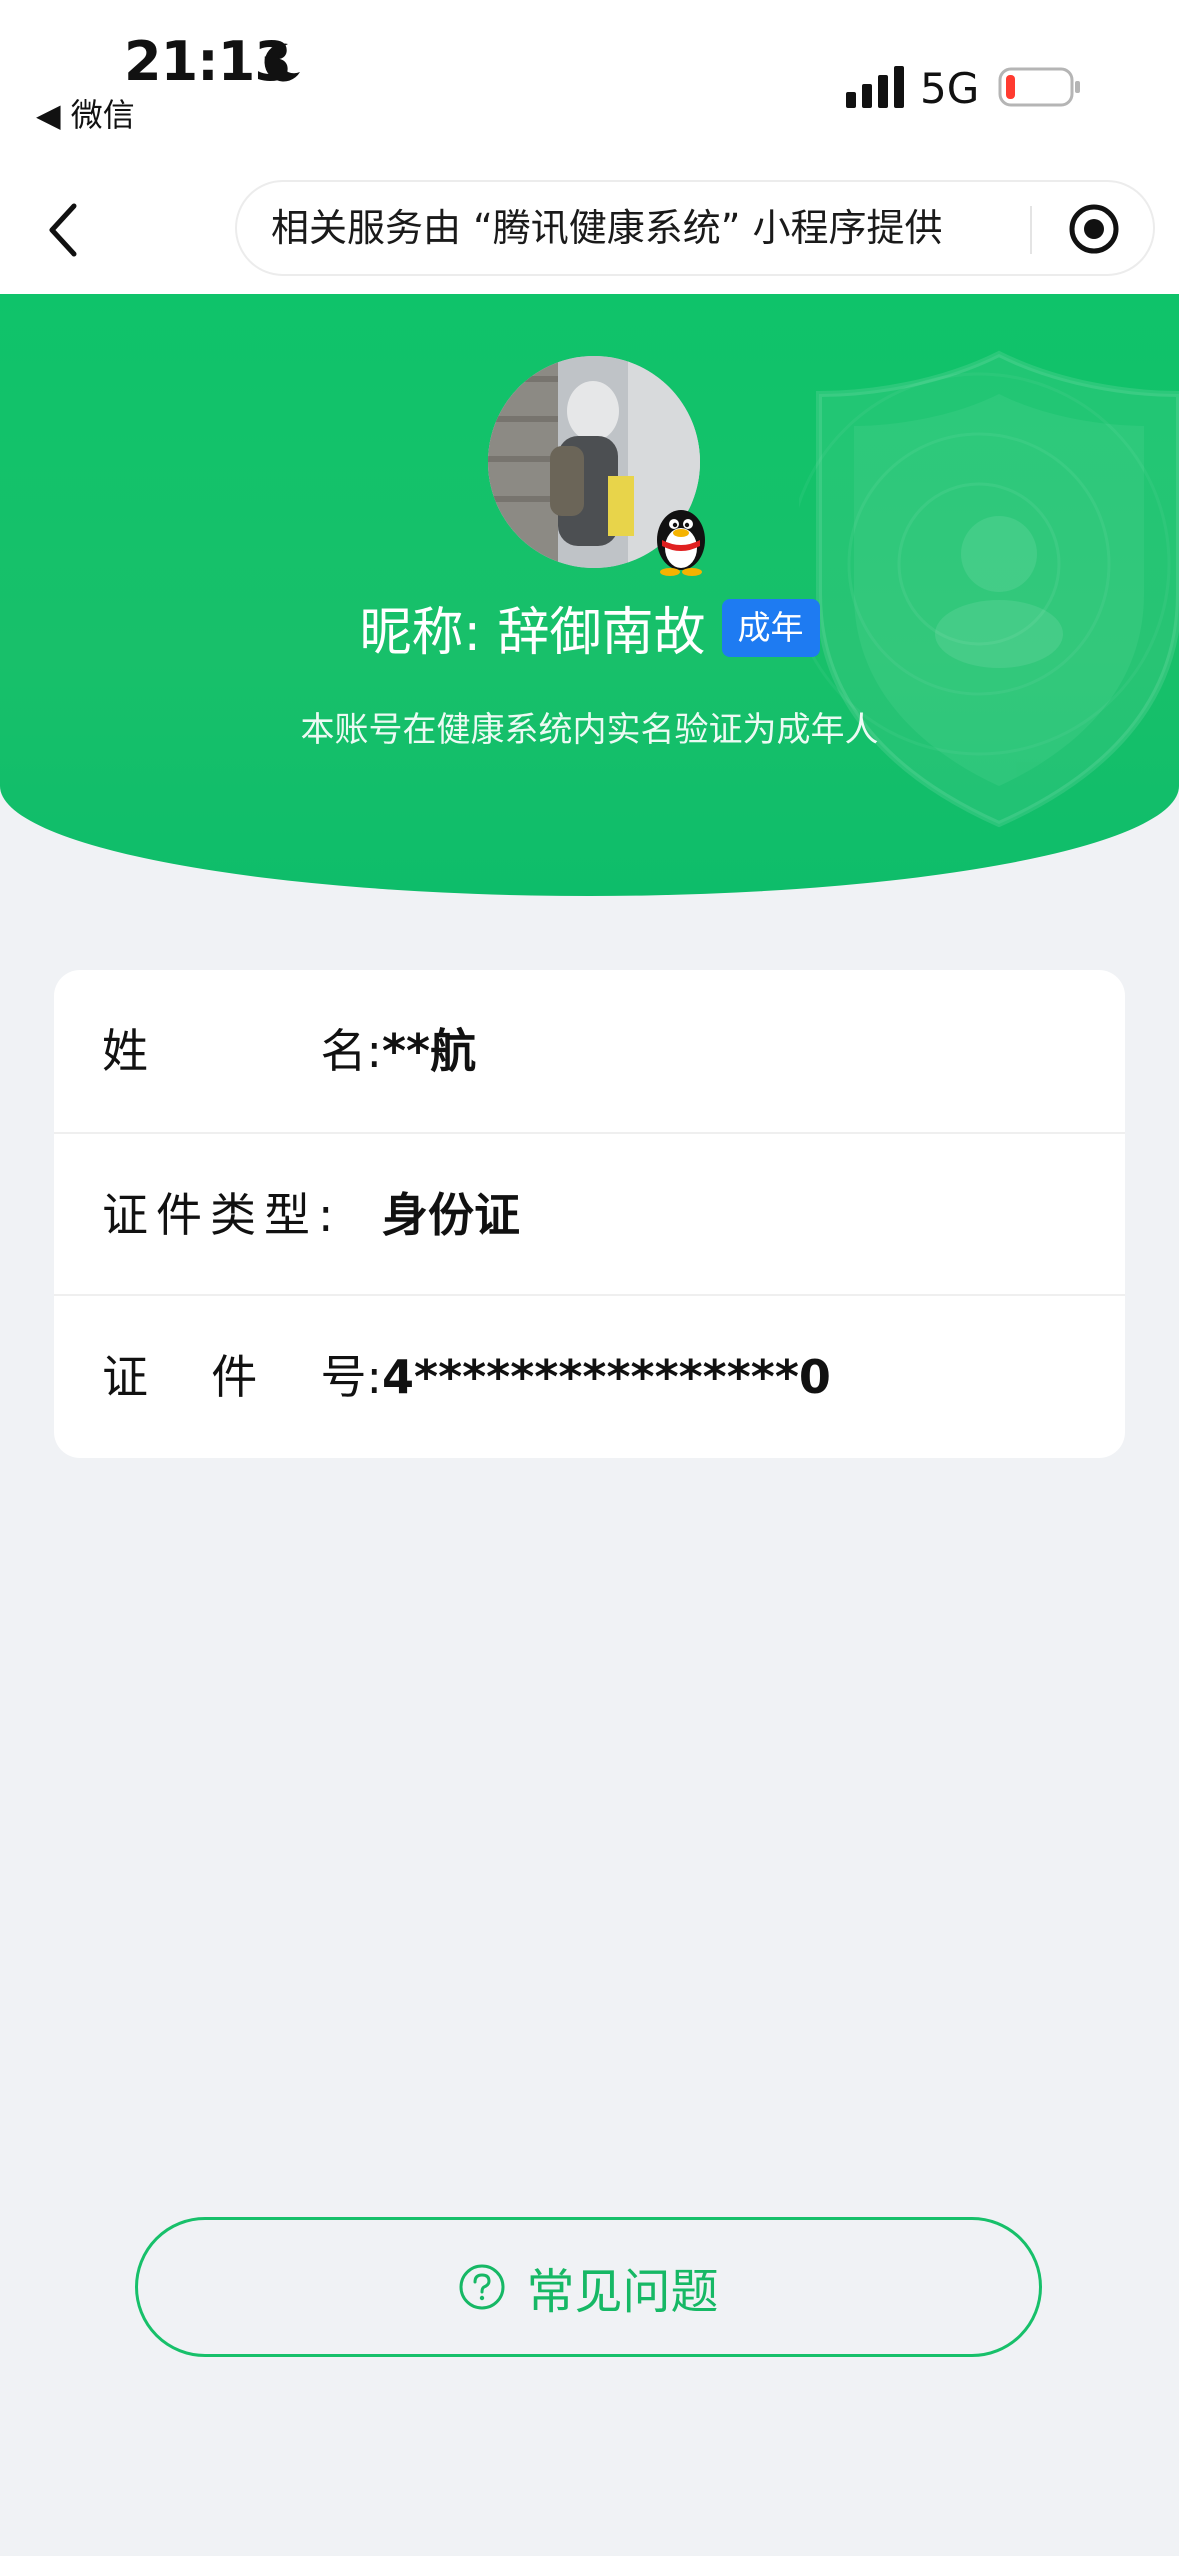 Image resolution: width=1179 pixels, height=2556 pixels. I want to click on moon-icon, so click(282, 62).